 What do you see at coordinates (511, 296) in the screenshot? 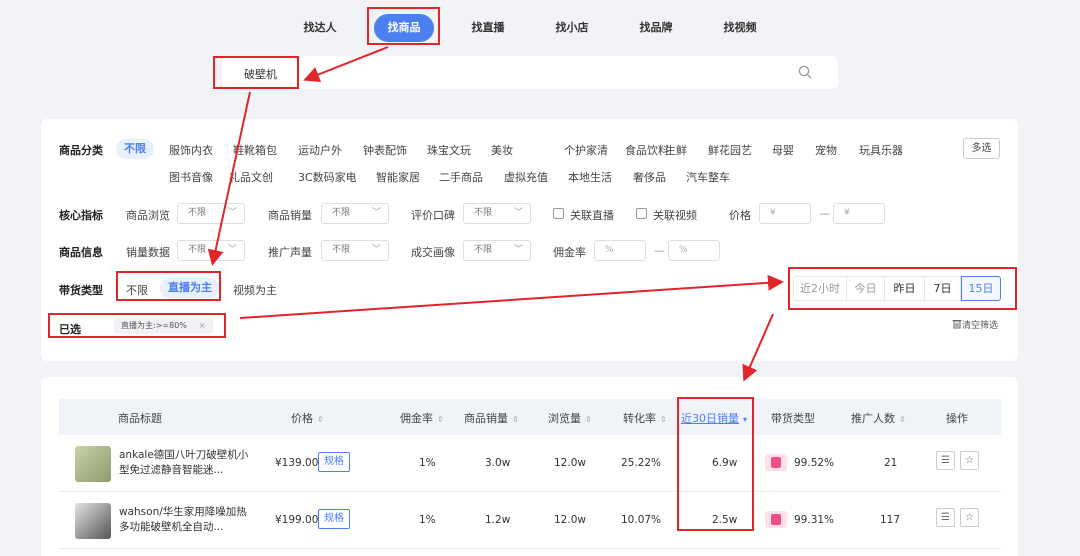
I see `arrow-chosen-to-time` at bounding box center [511, 296].